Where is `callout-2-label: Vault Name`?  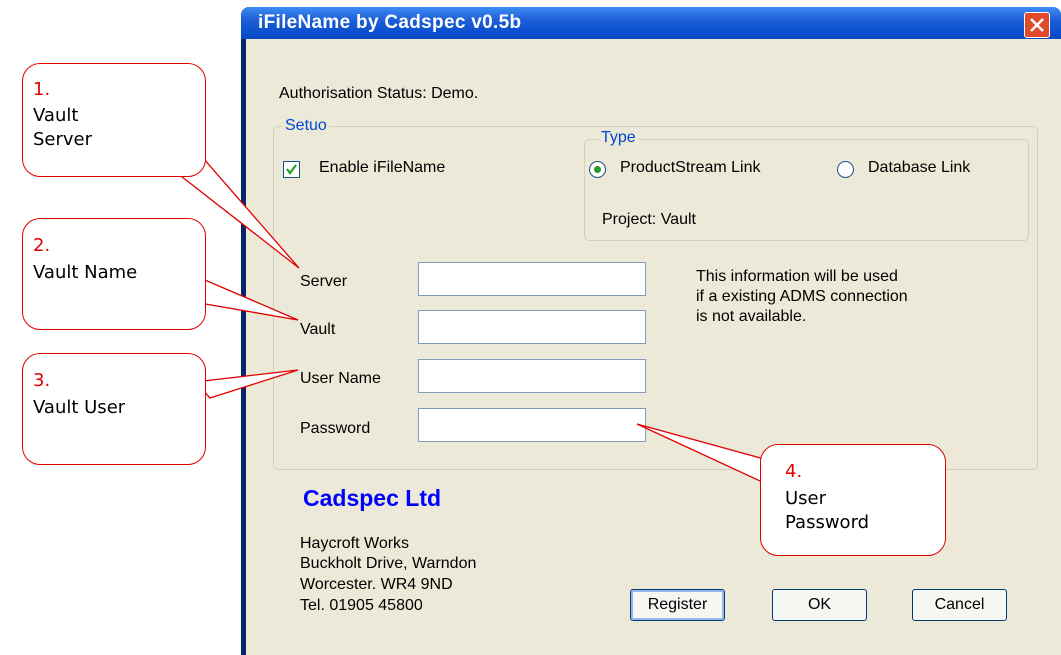 callout-2-label: Vault Name is located at coordinates (85, 273).